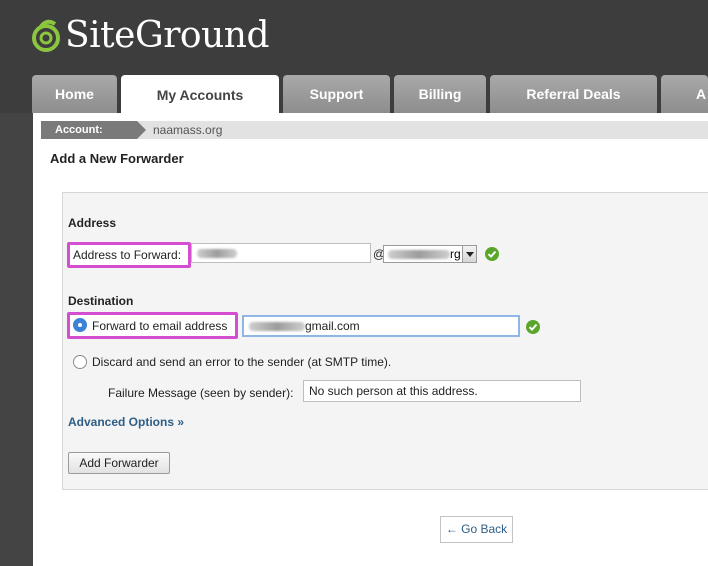  Describe the element at coordinates (332, 326) in the screenshot. I see `forward-email-suffix: gmail.com` at that location.